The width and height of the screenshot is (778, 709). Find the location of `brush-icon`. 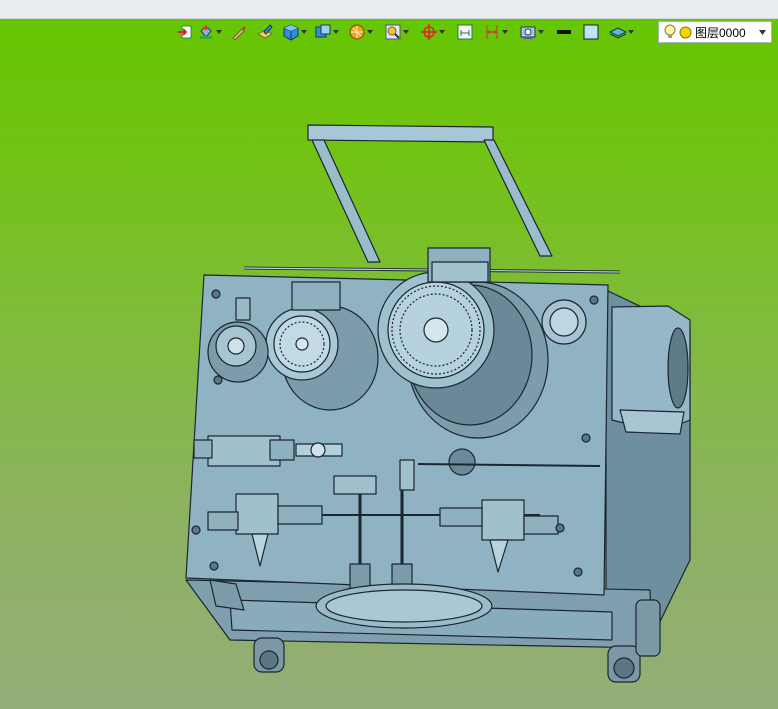

brush-icon is located at coordinates (239, 33).